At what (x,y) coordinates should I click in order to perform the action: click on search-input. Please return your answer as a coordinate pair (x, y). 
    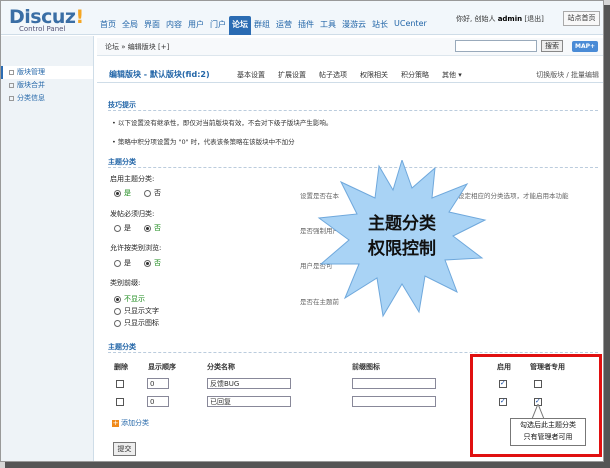
    Looking at the image, I should click on (496, 46).